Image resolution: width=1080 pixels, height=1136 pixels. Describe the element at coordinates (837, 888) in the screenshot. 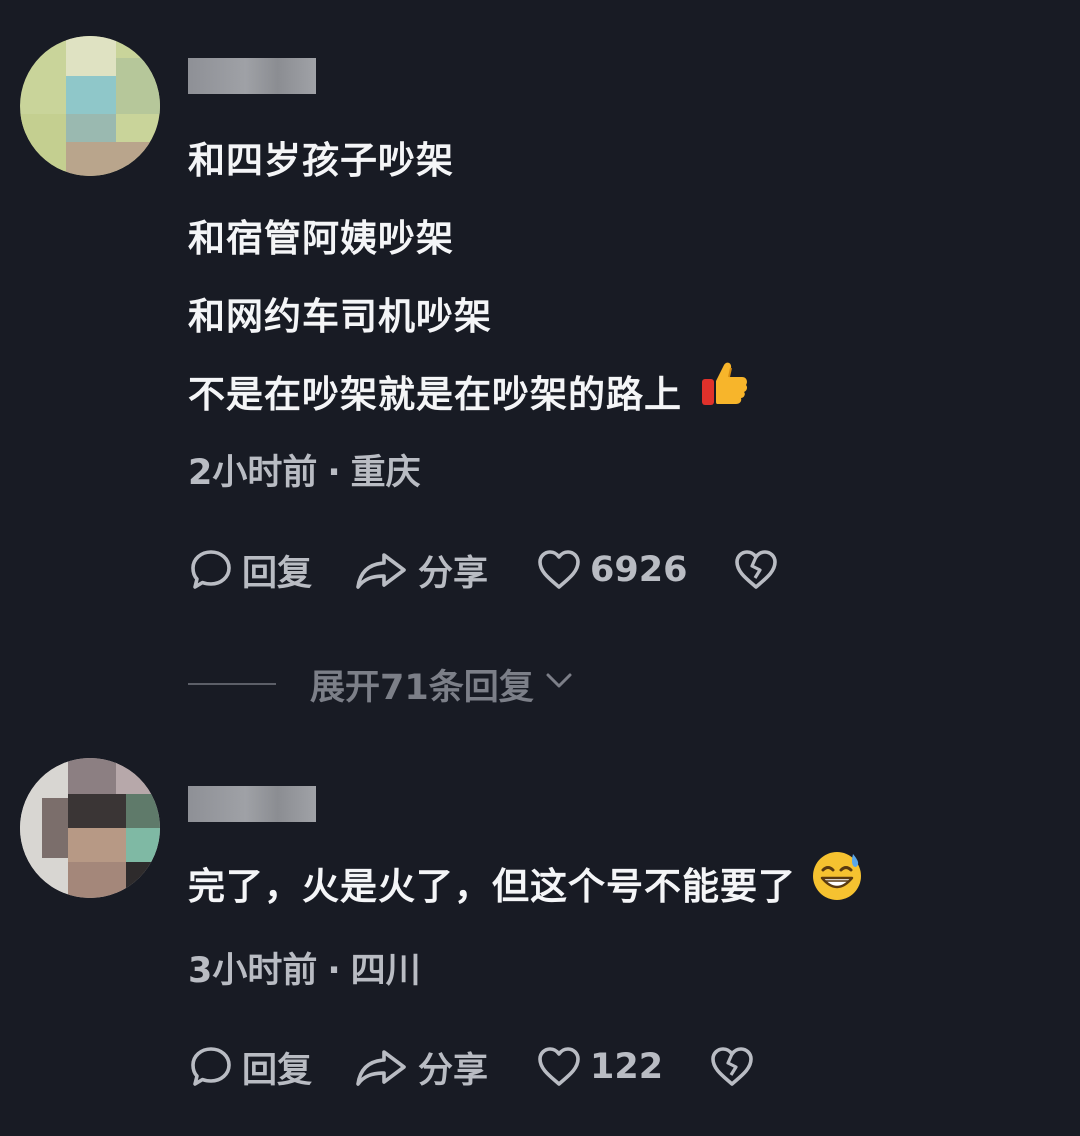

I see `grinning-sweat-emoji` at that location.